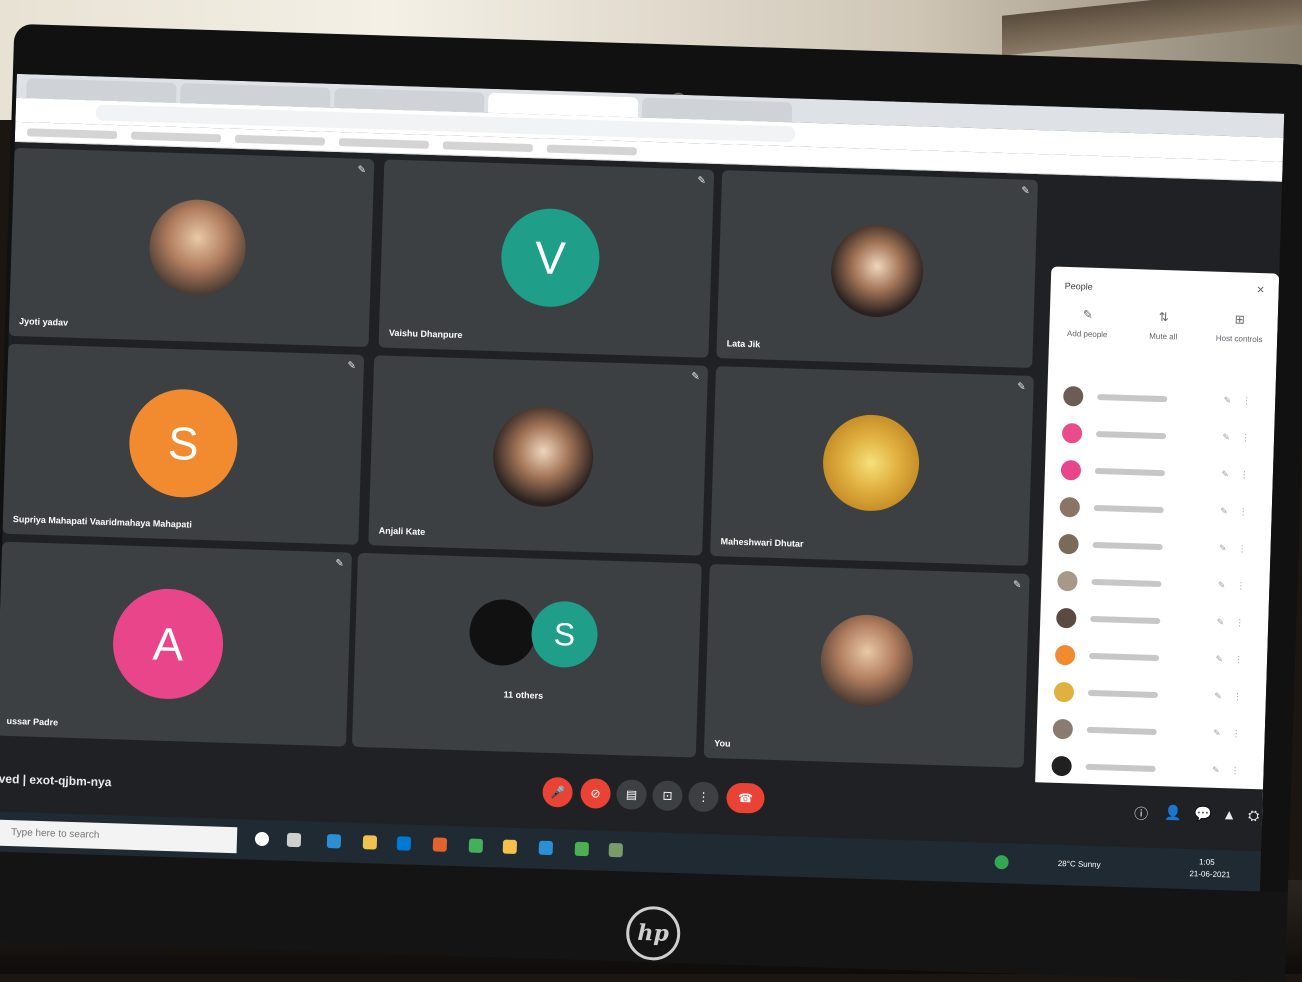  What do you see at coordinates (632, 795) in the screenshot?
I see `captions-button: ▤` at bounding box center [632, 795].